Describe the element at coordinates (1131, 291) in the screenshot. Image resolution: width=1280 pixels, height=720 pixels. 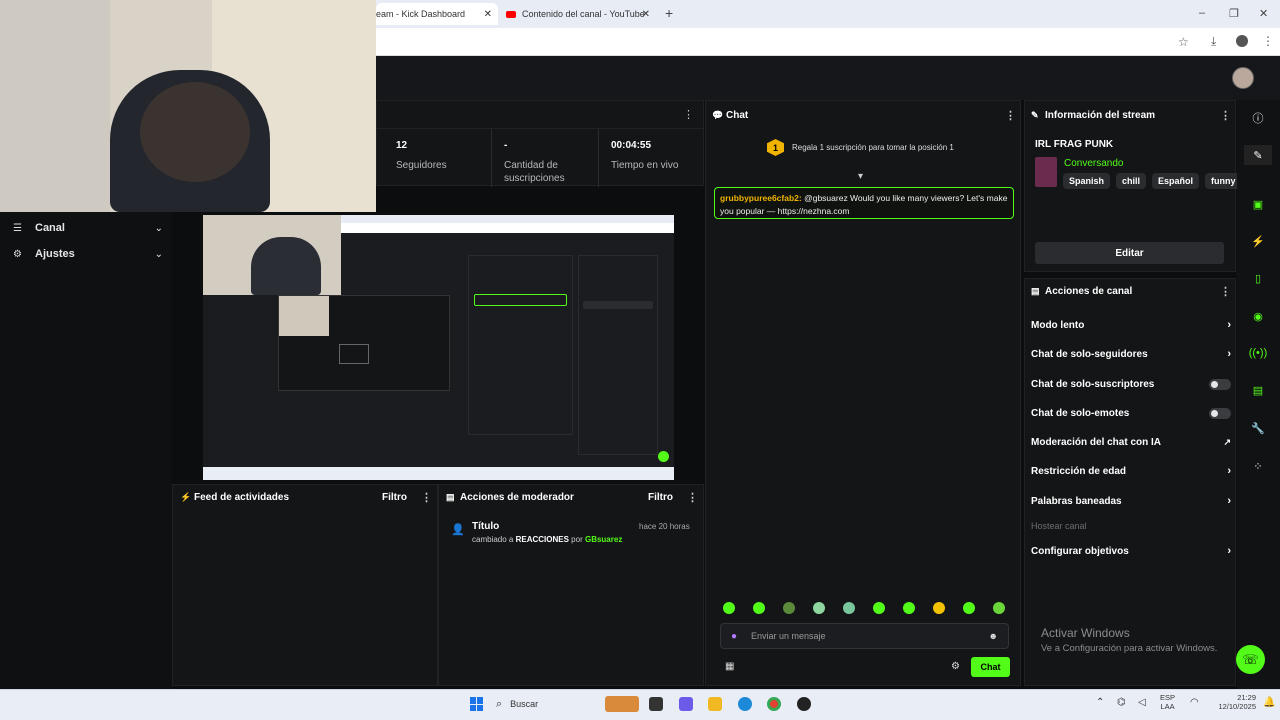
I see `channel-actions-header: ▤ Acciones de canal ⋮` at that location.